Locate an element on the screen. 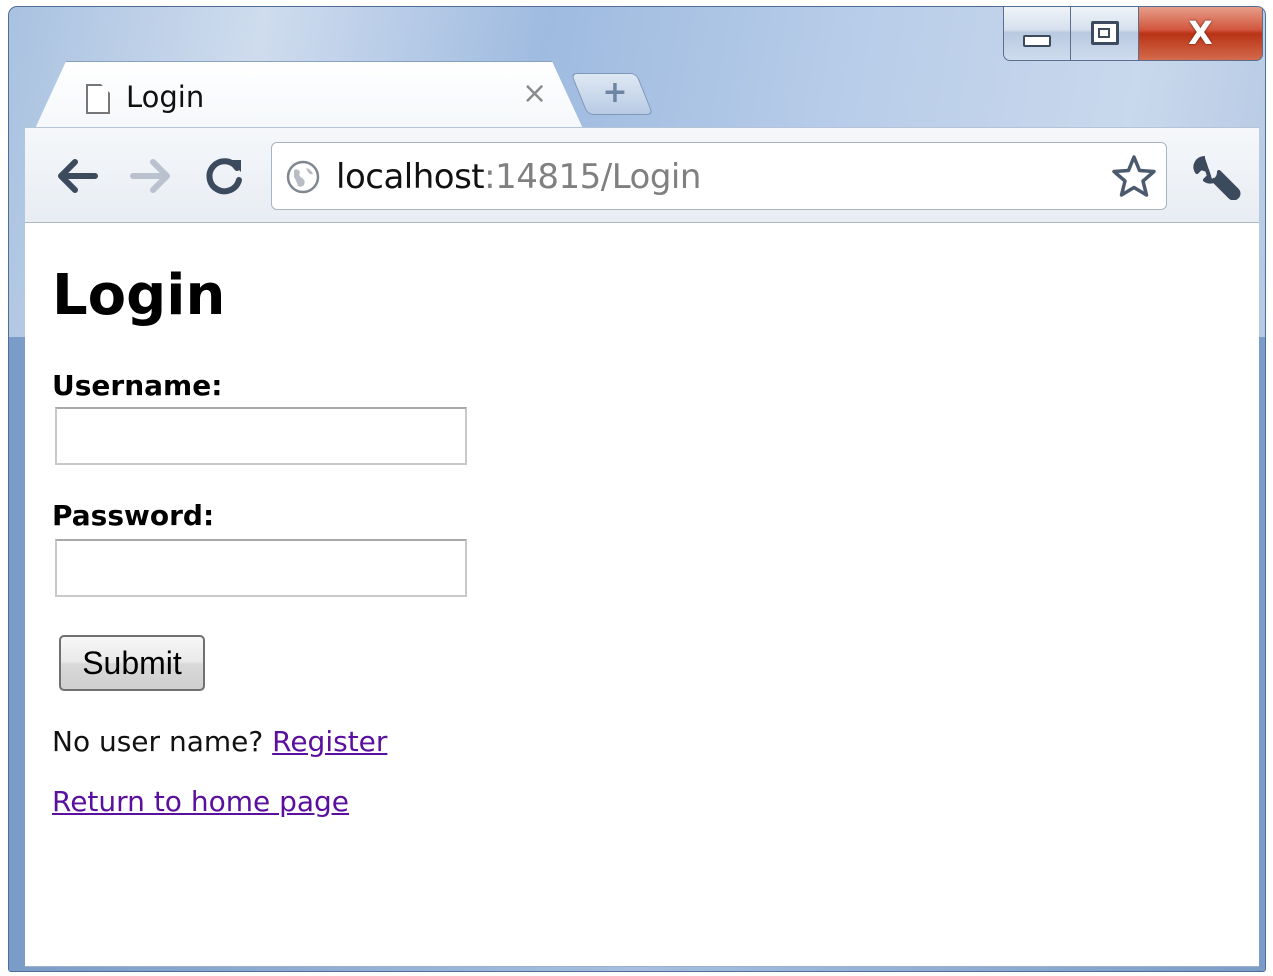 The image size is (1273, 976). address-bar: localhost:14815/Login is located at coordinates (719, 176).